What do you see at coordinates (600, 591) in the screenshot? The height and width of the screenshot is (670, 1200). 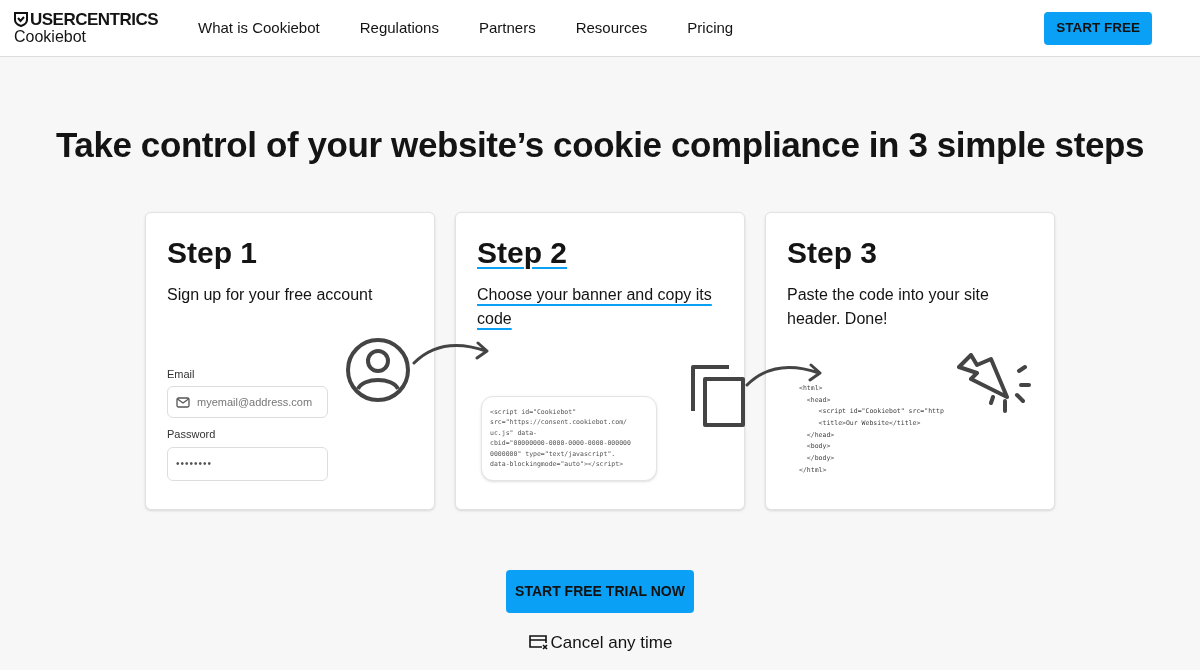 I see `start-trial-button: START FREE TRIAL NOW` at bounding box center [600, 591].